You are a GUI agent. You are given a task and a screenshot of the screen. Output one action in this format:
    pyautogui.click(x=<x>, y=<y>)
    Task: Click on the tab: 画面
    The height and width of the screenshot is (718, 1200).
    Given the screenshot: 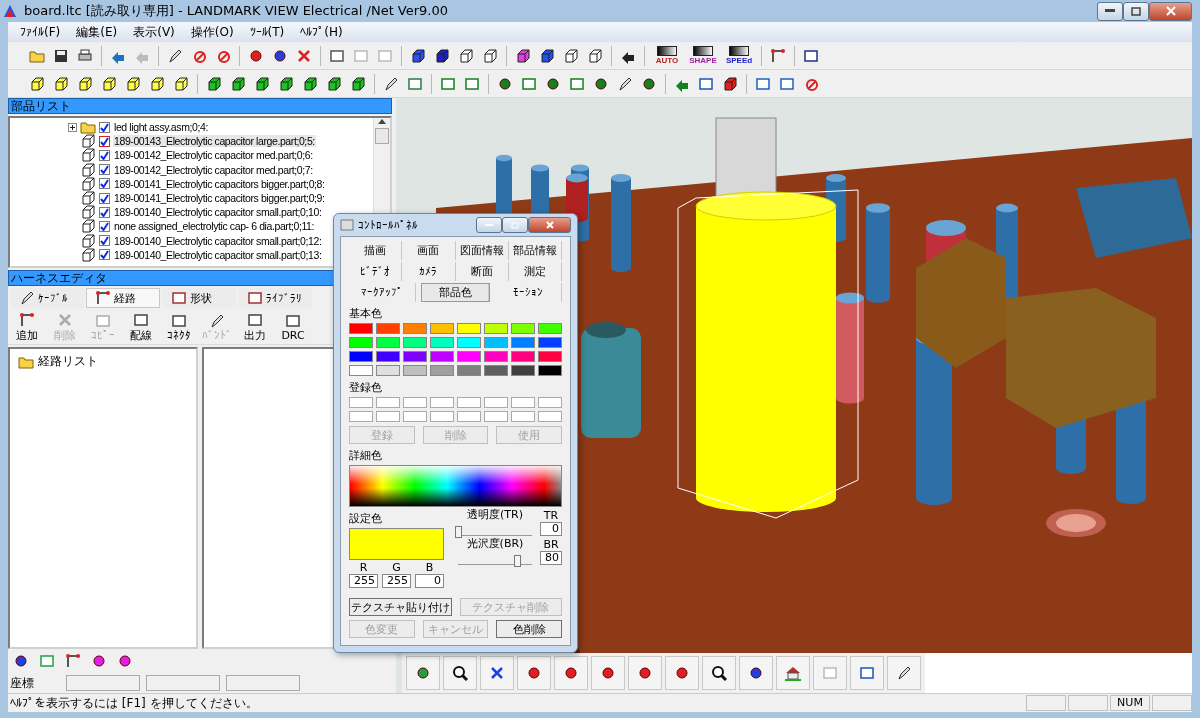 What is the action you would take?
    pyautogui.click(x=429, y=250)
    